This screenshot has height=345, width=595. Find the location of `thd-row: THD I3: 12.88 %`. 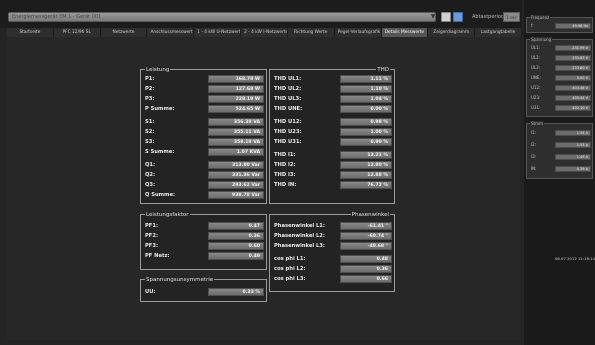

thd-row: THD I3: 12.88 % is located at coordinates (332, 175).